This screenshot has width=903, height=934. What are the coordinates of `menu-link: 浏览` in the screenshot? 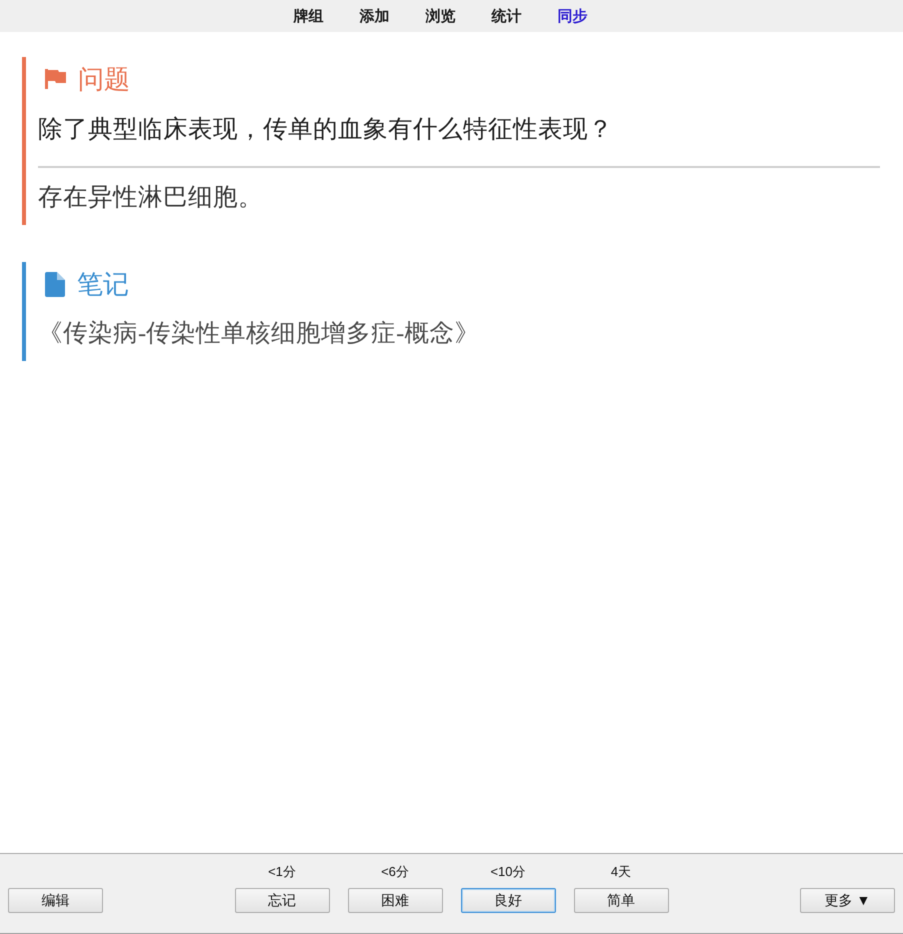 It's located at (441, 16).